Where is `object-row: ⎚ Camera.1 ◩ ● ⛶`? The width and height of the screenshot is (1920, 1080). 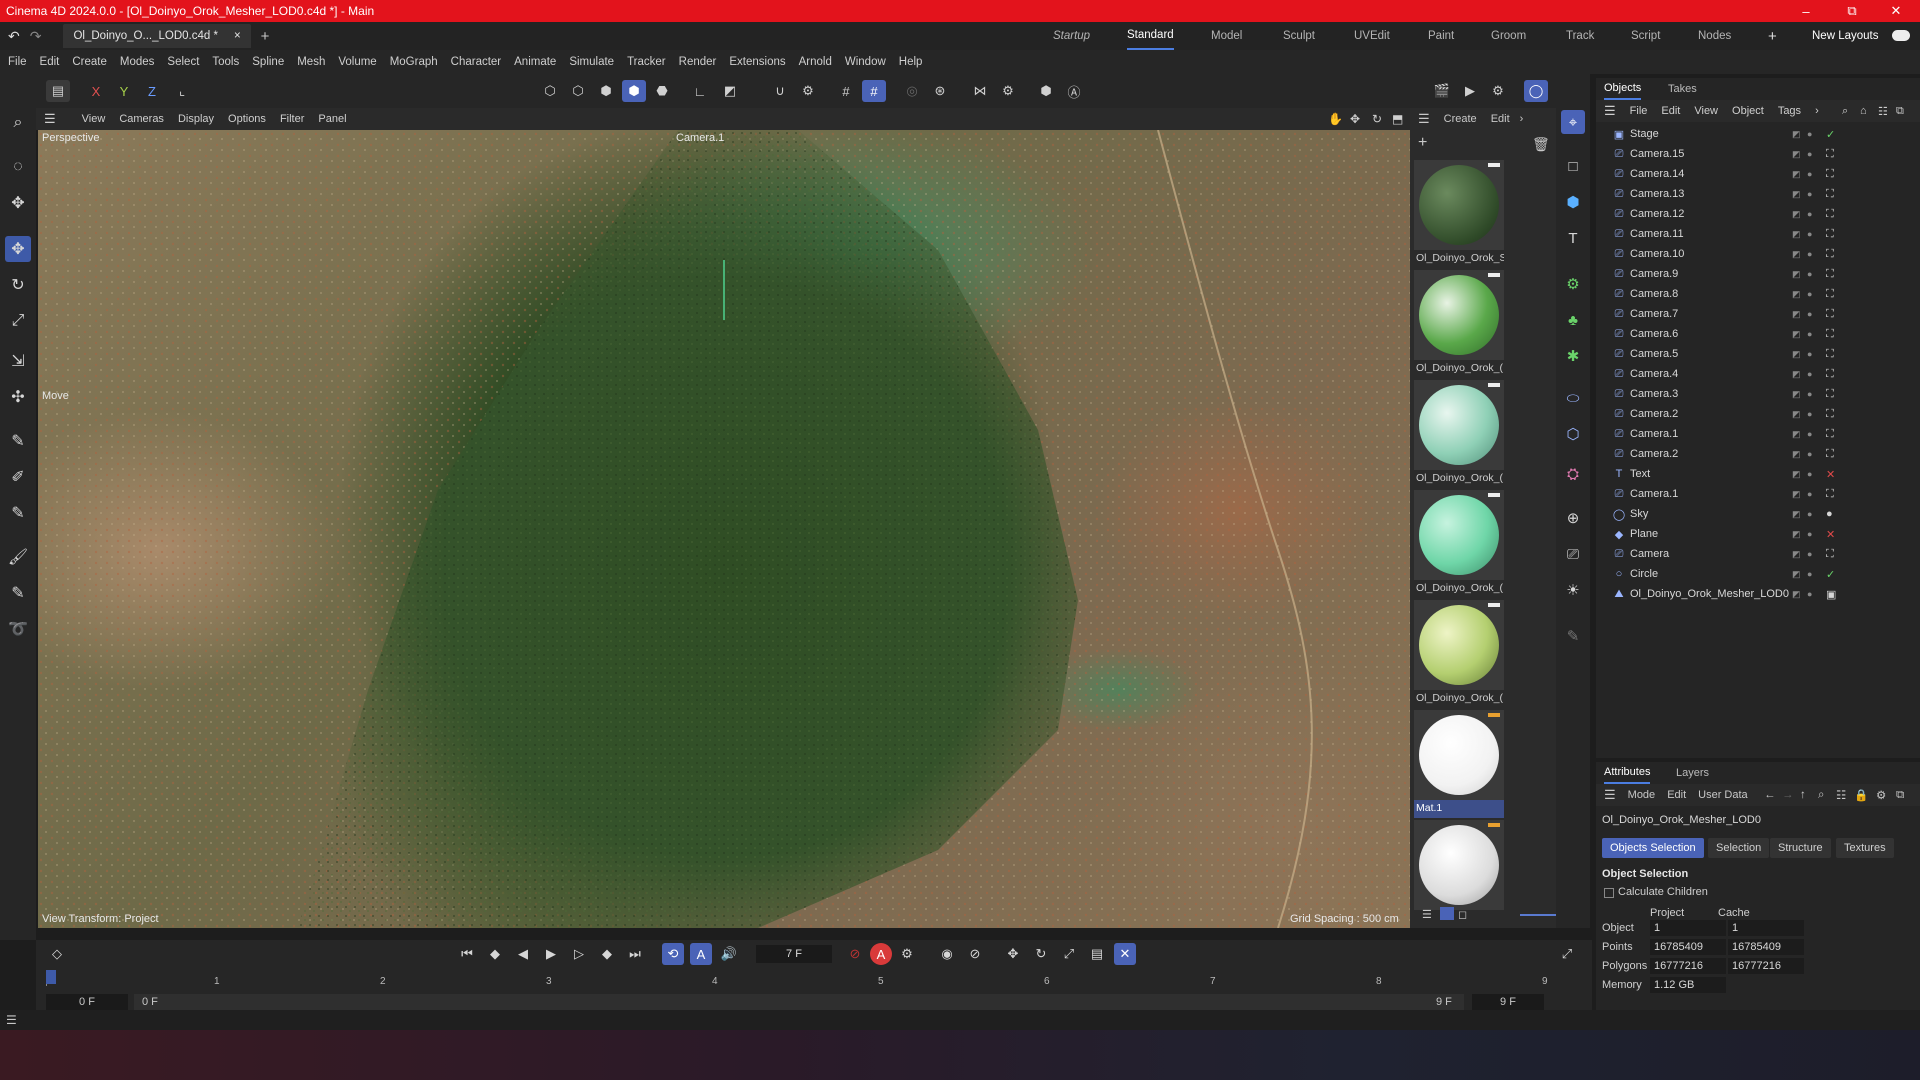 object-row: ⎚ Camera.1 ◩ ● ⛶ is located at coordinates (1758, 434).